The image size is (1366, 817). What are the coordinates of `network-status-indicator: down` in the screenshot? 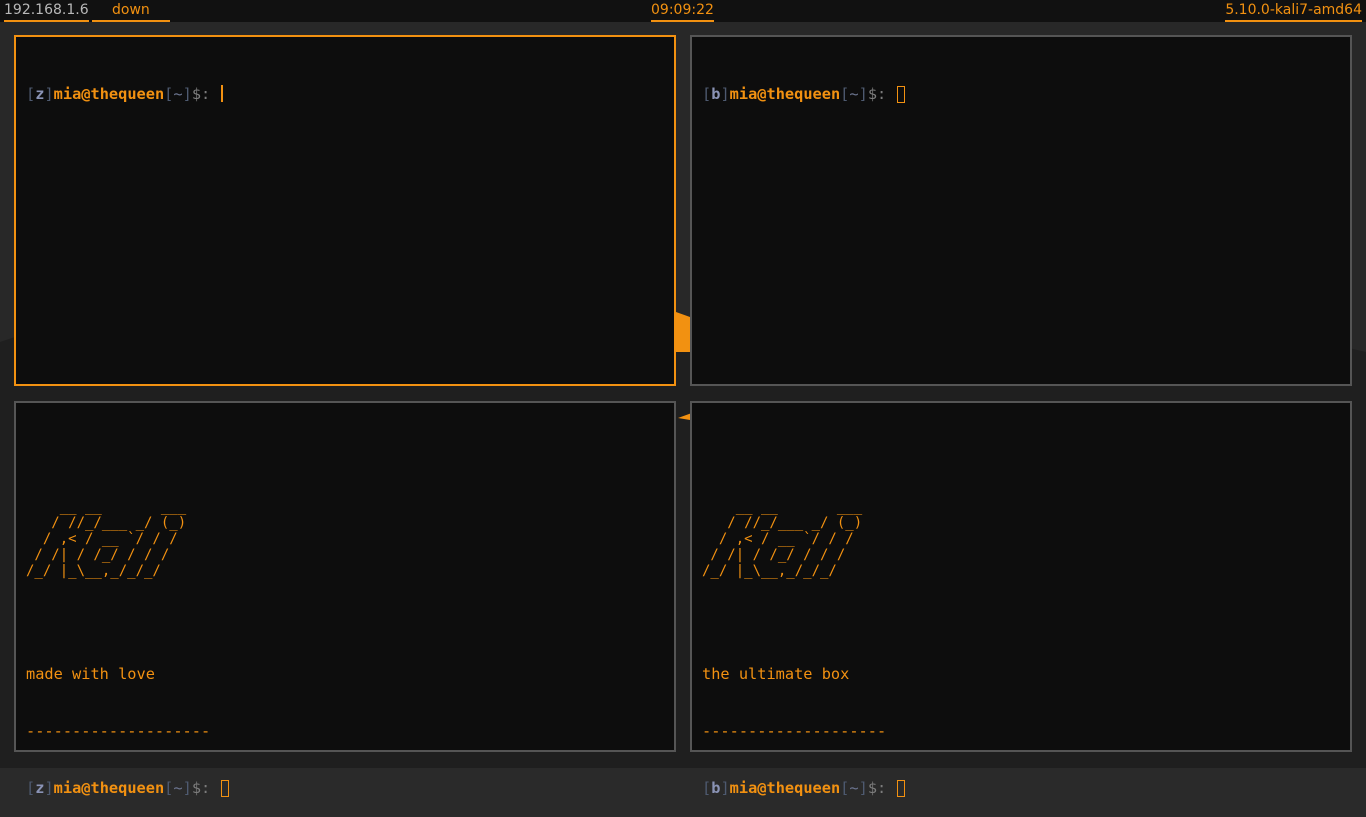 It's located at (131, 11).